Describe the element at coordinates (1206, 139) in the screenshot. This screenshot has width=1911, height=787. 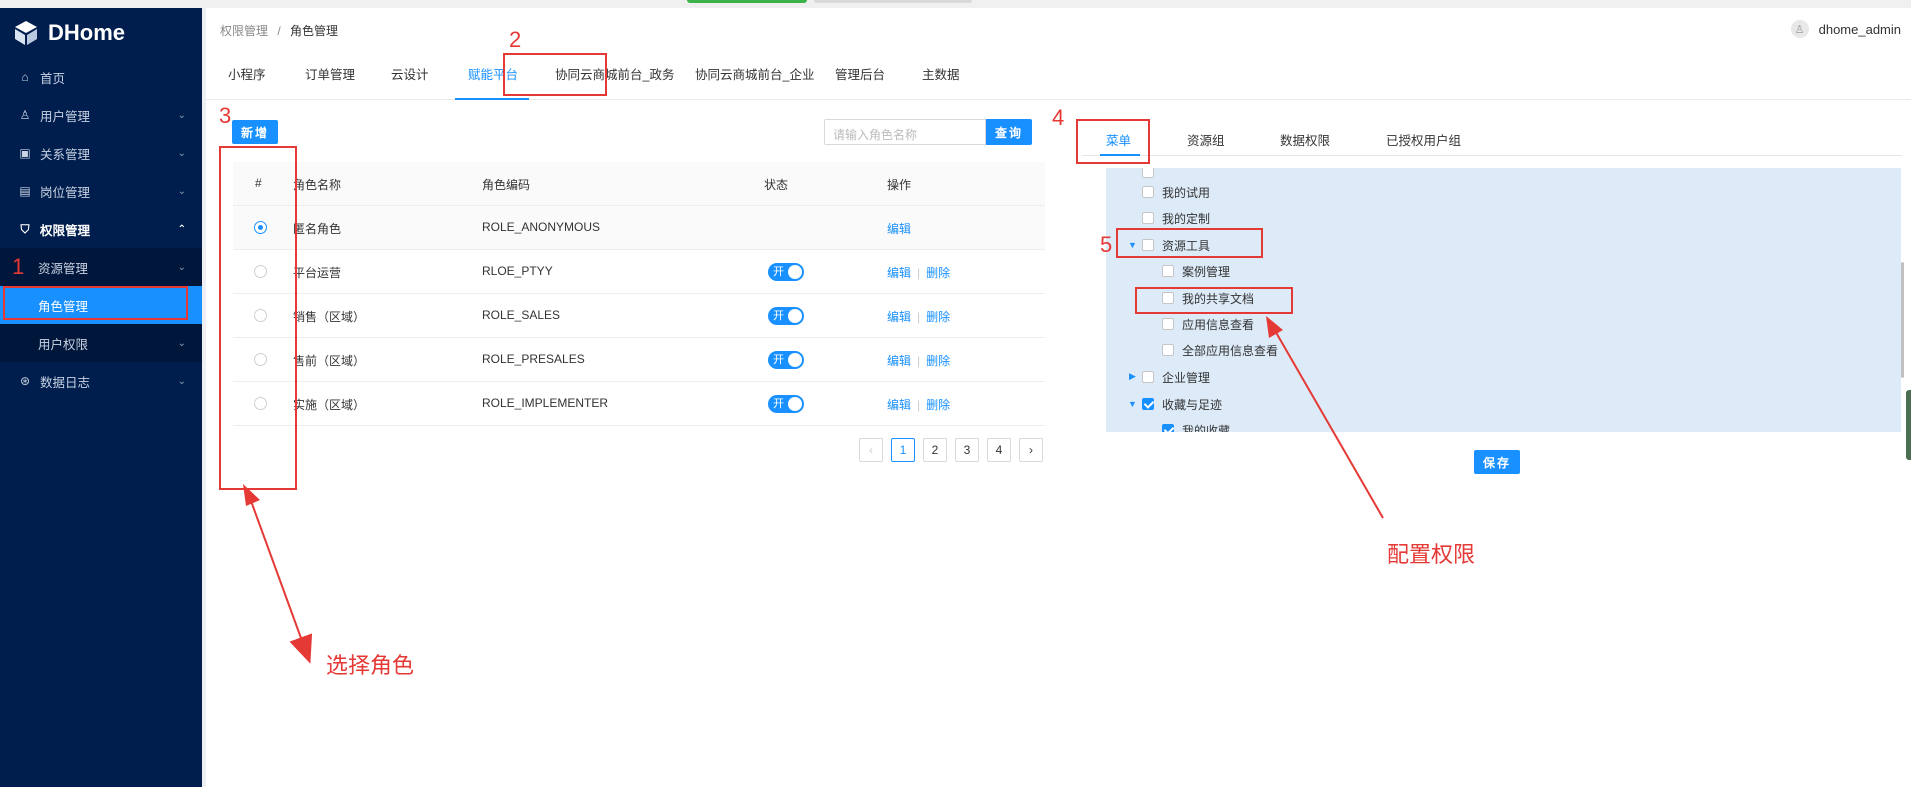
I see `tab-resource-group: 资源组` at that location.